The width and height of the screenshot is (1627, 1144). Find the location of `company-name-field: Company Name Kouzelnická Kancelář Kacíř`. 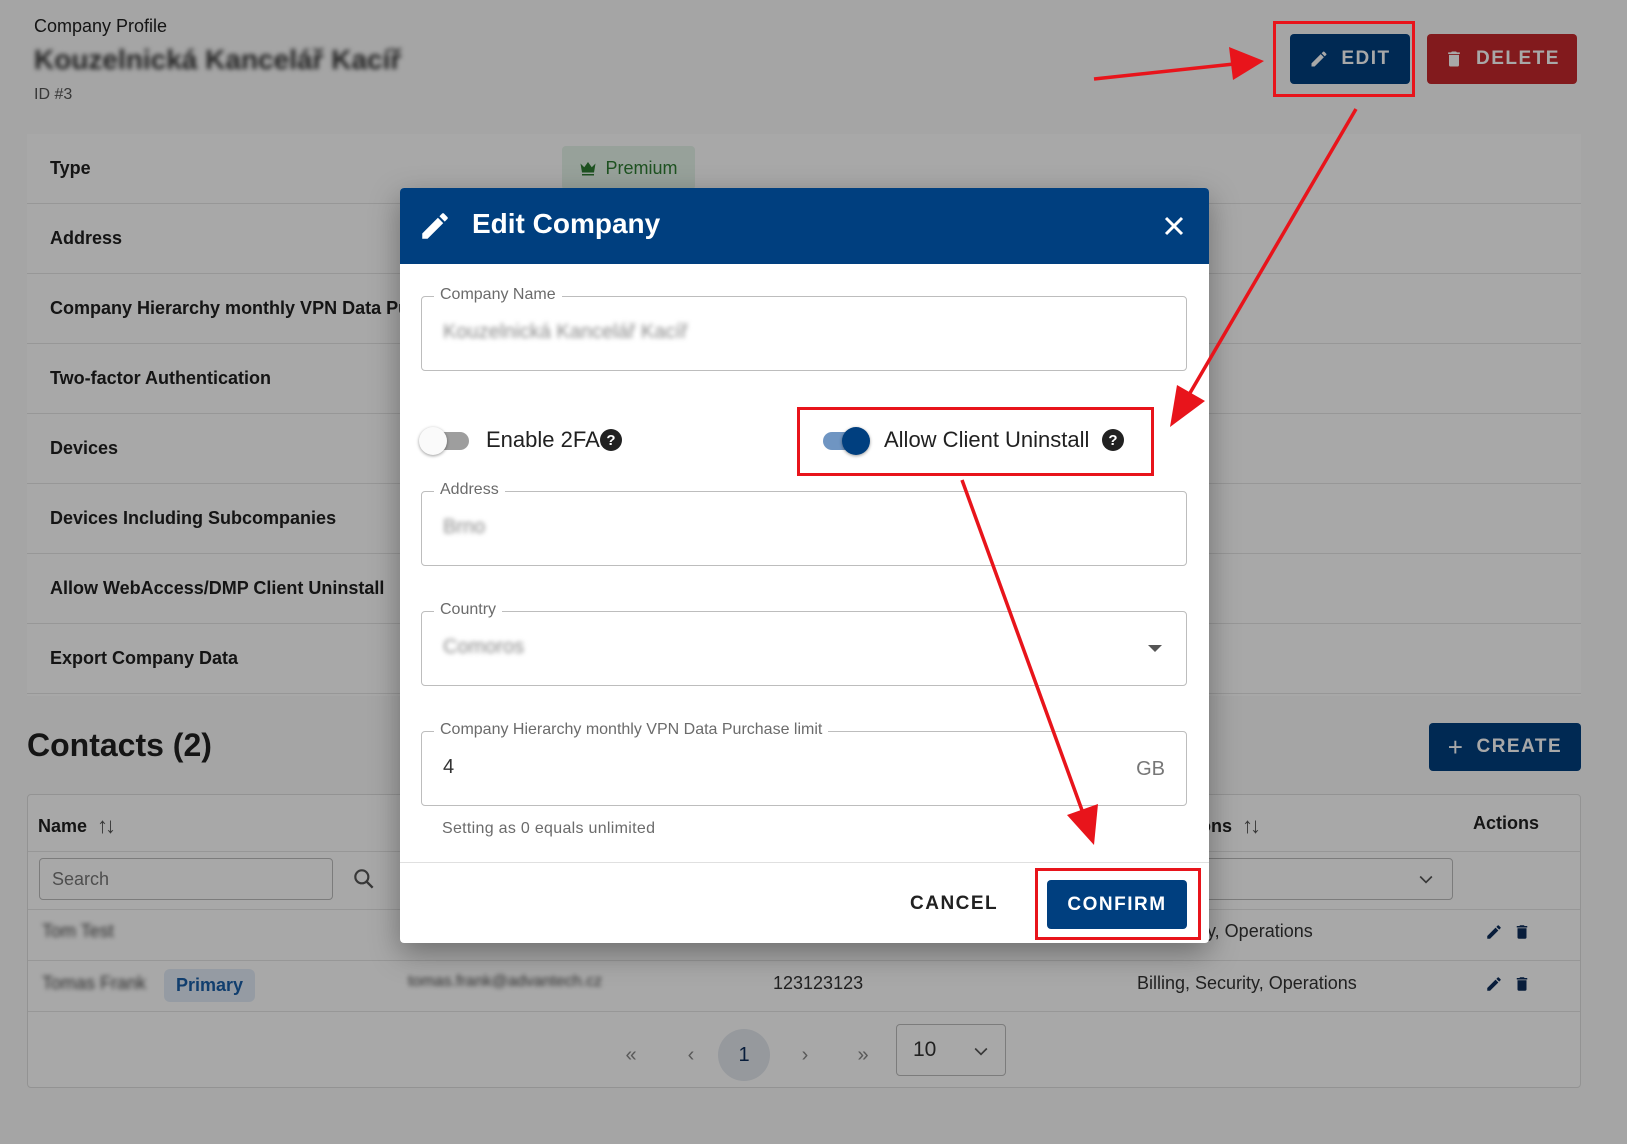

company-name-field: Company Name Kouzelnická Kancelář Kacíř is located at coordinates (804, 328).